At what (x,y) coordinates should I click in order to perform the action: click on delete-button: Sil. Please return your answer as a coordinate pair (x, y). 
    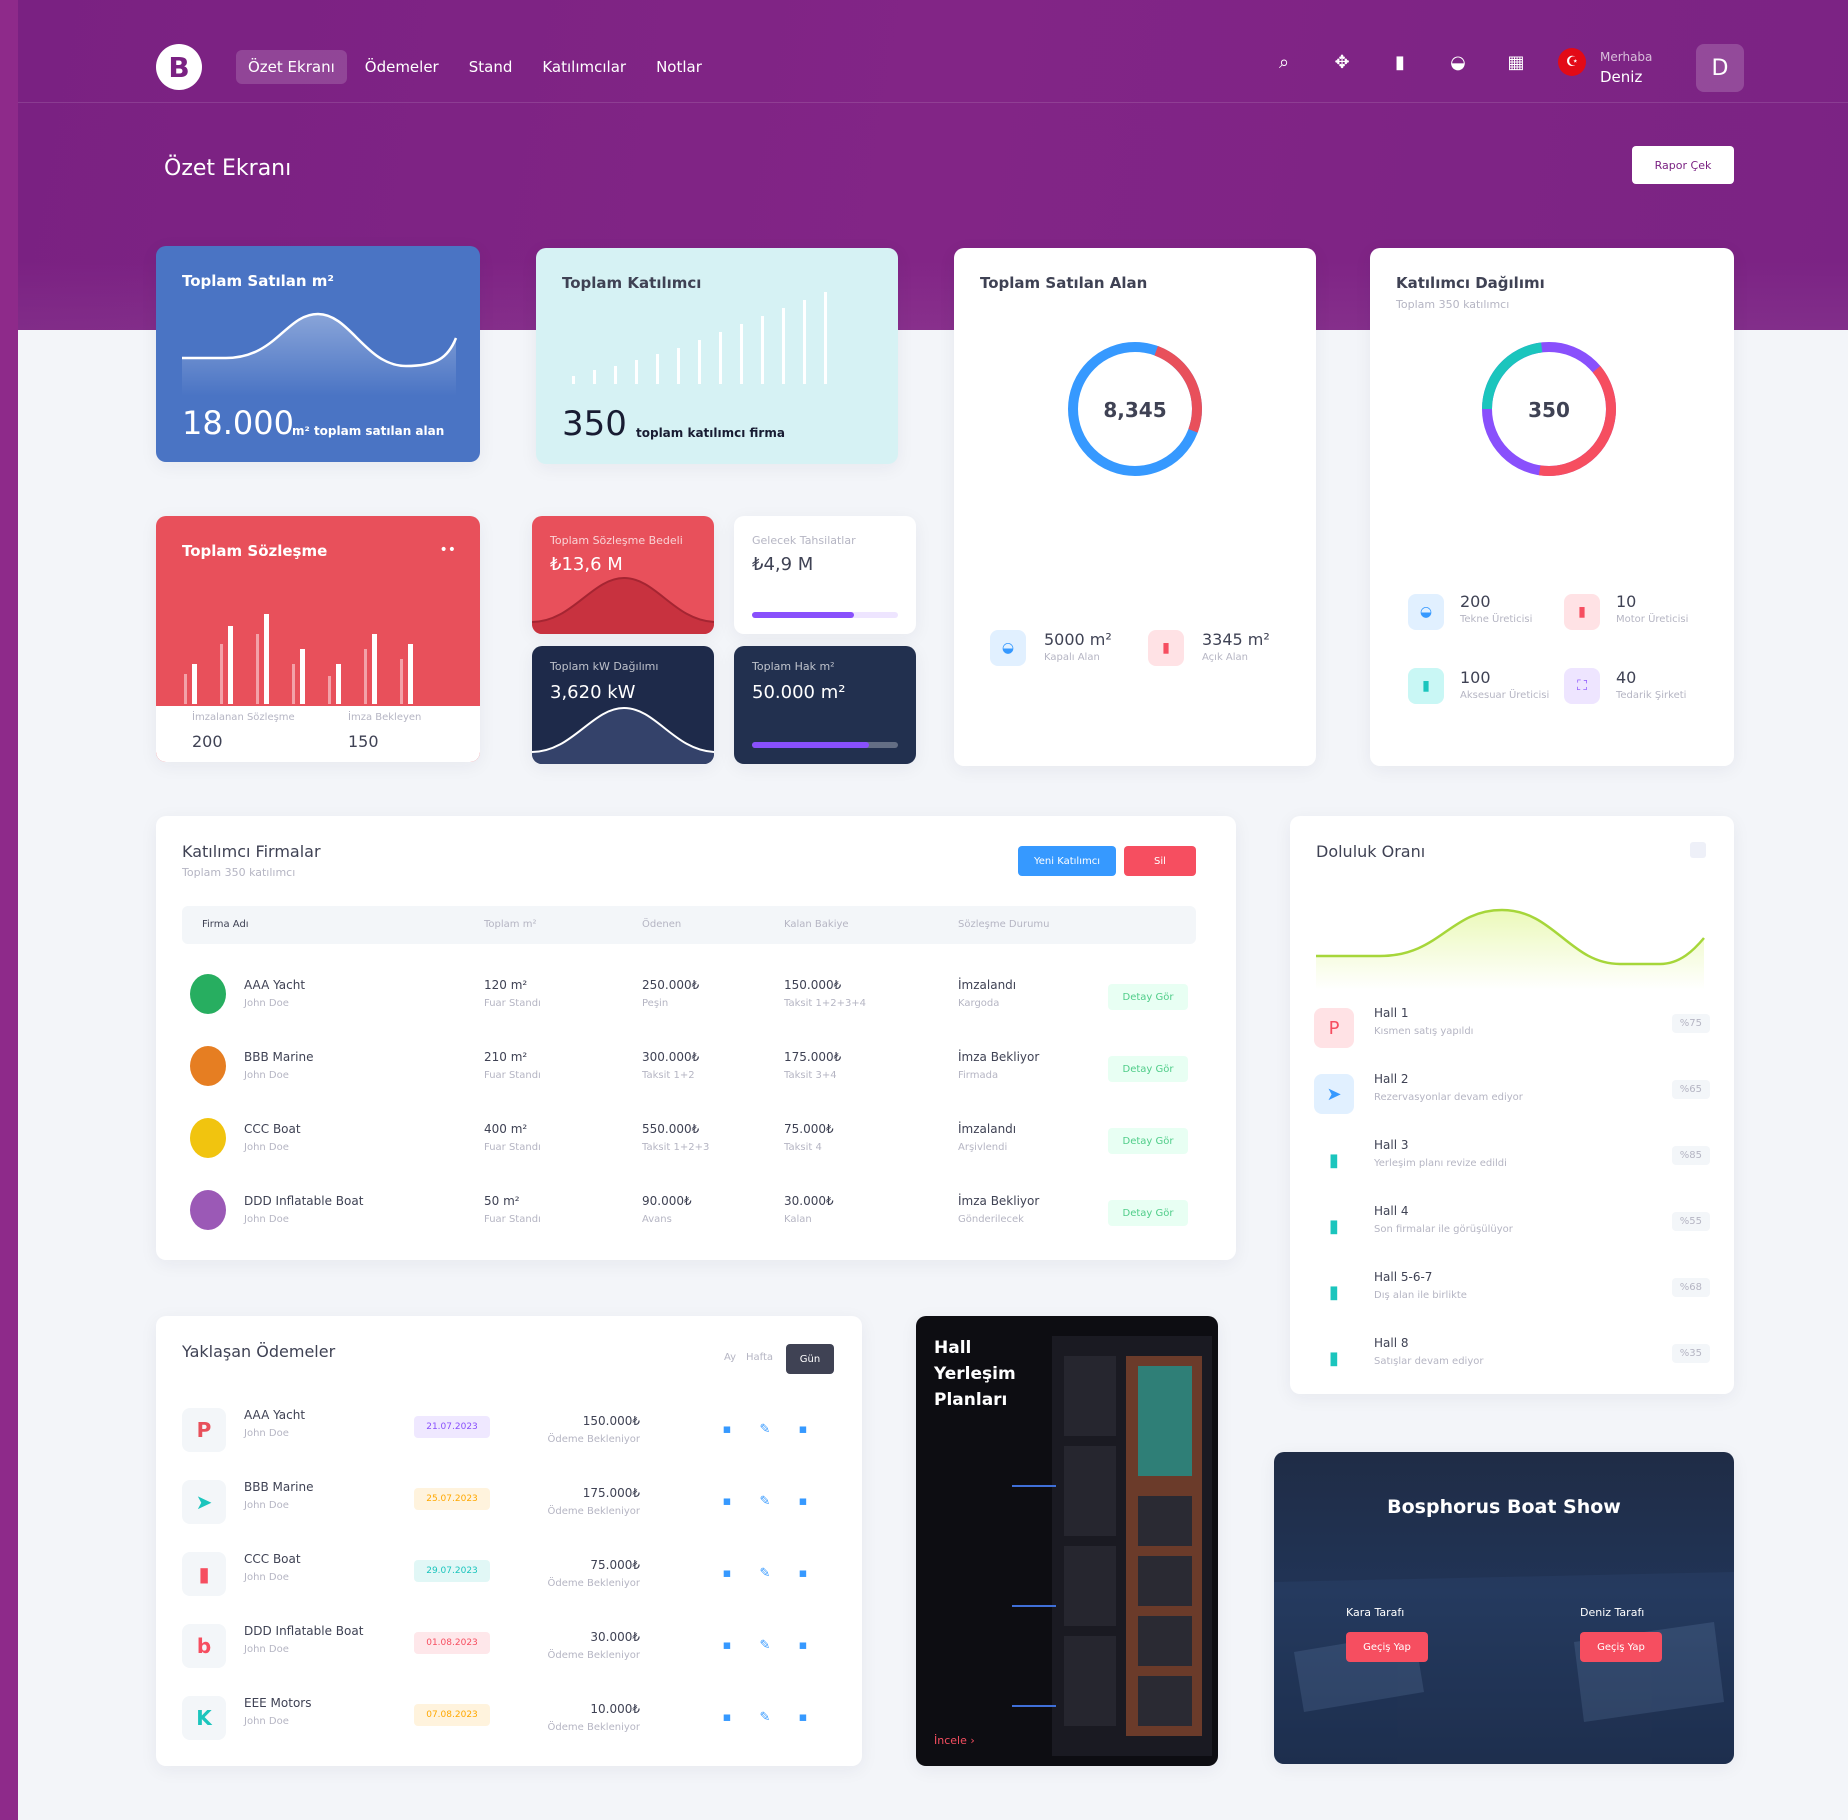
    Looking at the image, I should click on (1160, 861).